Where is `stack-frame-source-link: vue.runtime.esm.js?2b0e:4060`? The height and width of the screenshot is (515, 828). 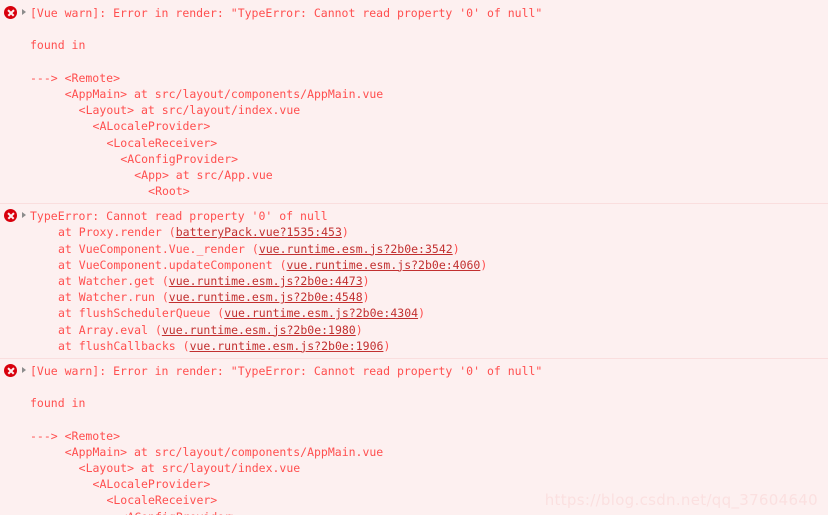
stack-frame-source-link: vue.runtime.esm.js?2b0e:4060 is located at coordinates (384, 265).